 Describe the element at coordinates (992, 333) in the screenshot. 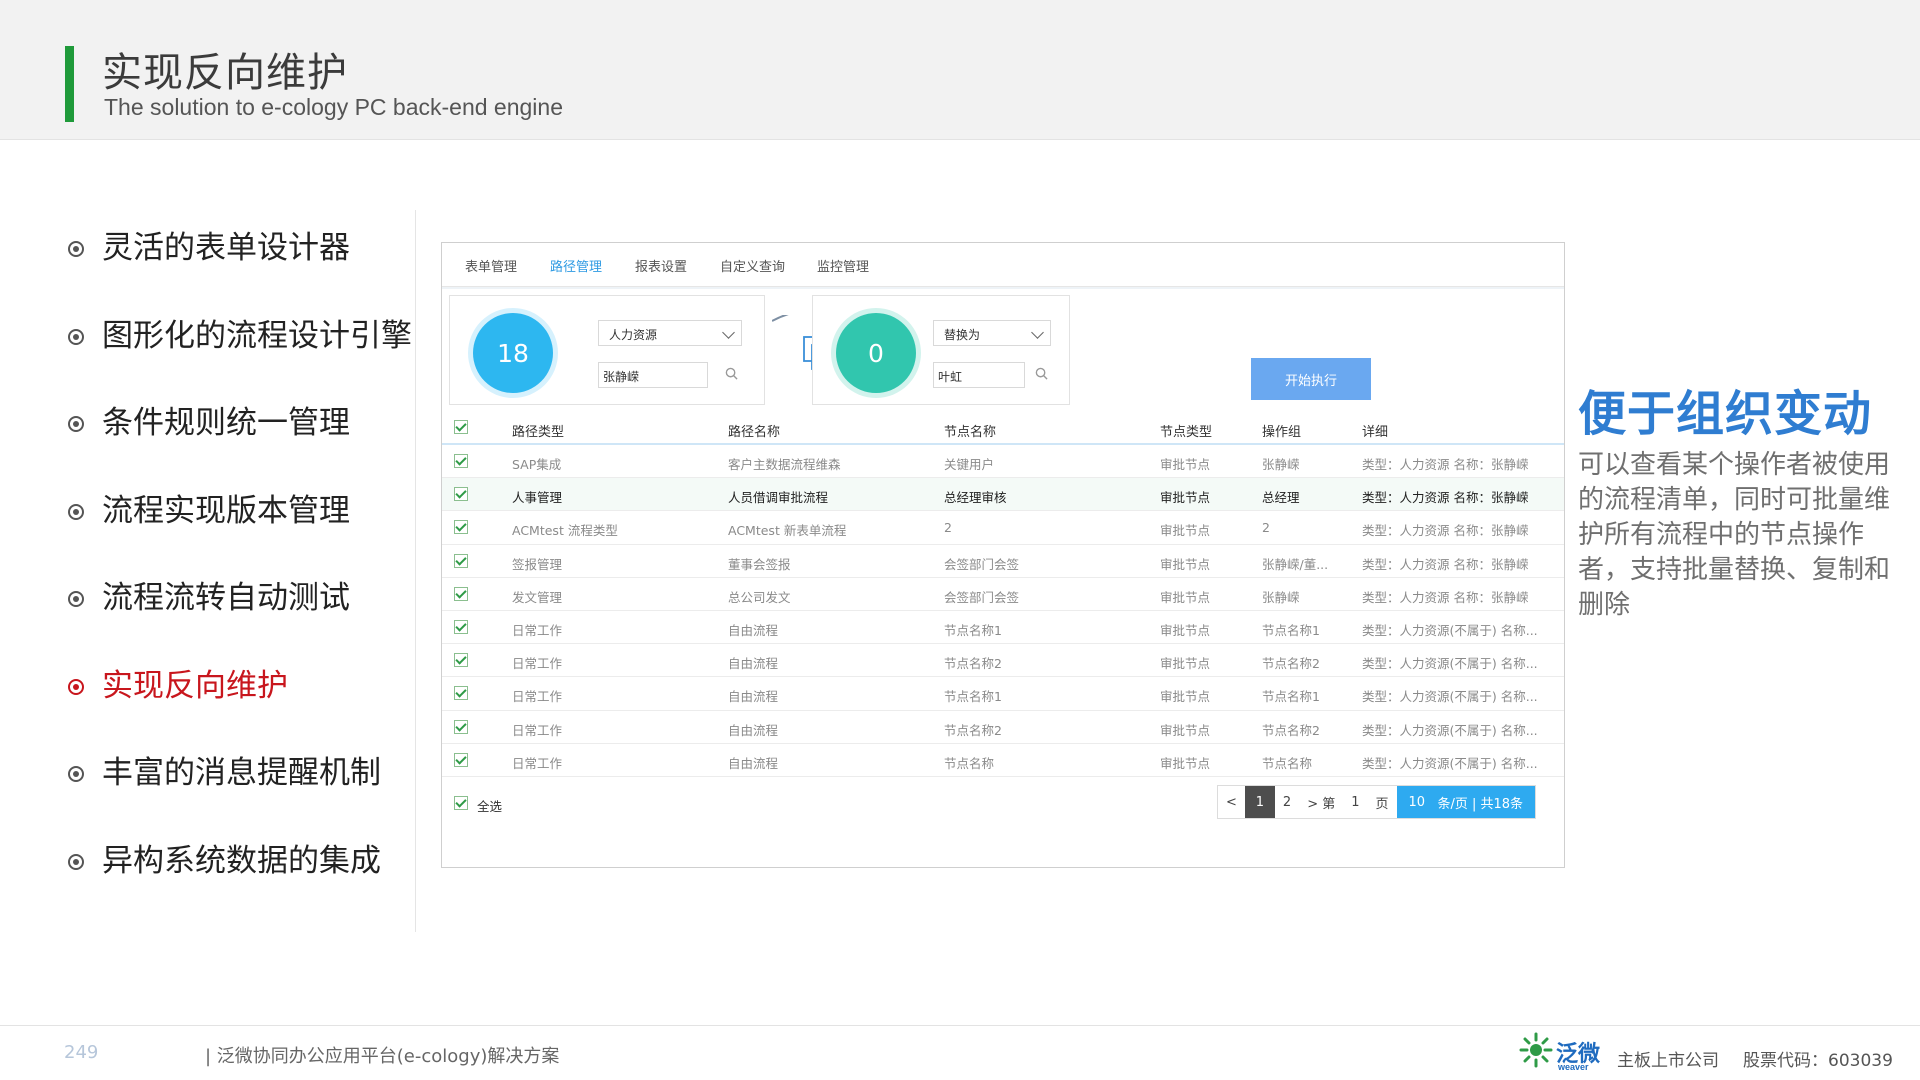

I see `target-action-select: 替换为` at that location.